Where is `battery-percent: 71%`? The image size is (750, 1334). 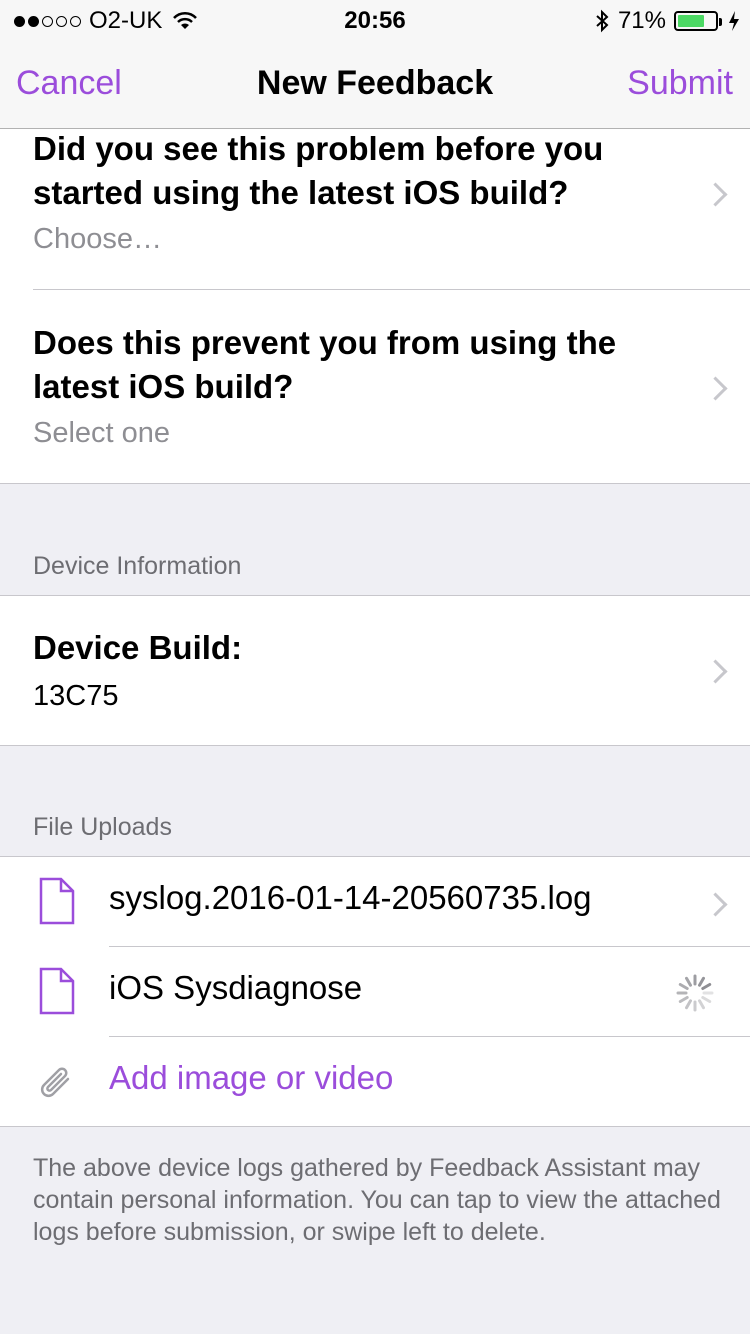 battery-percent: 71% is located at coordinates (641, 20).